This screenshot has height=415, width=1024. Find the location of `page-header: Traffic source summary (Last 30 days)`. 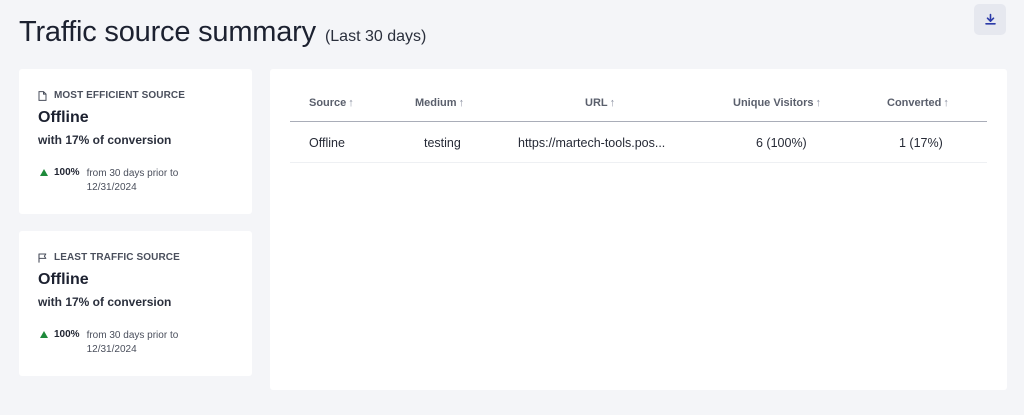

page-header: Traffic source summary (Last 30 days) is located at coordinates (222, 32).